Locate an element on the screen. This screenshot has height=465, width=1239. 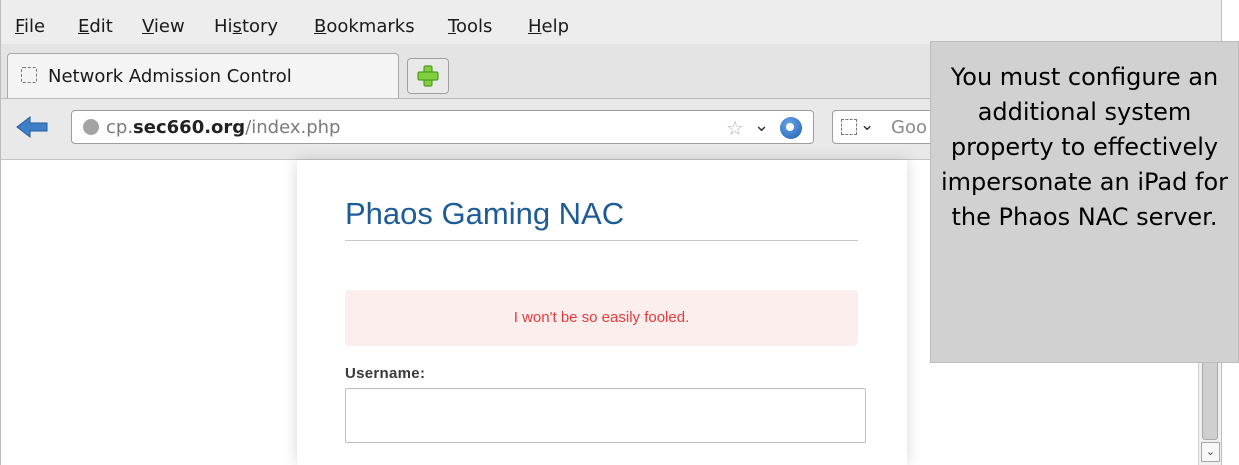
url-text: cp.sec660.org/index.php is located at coordinates (223, 127).